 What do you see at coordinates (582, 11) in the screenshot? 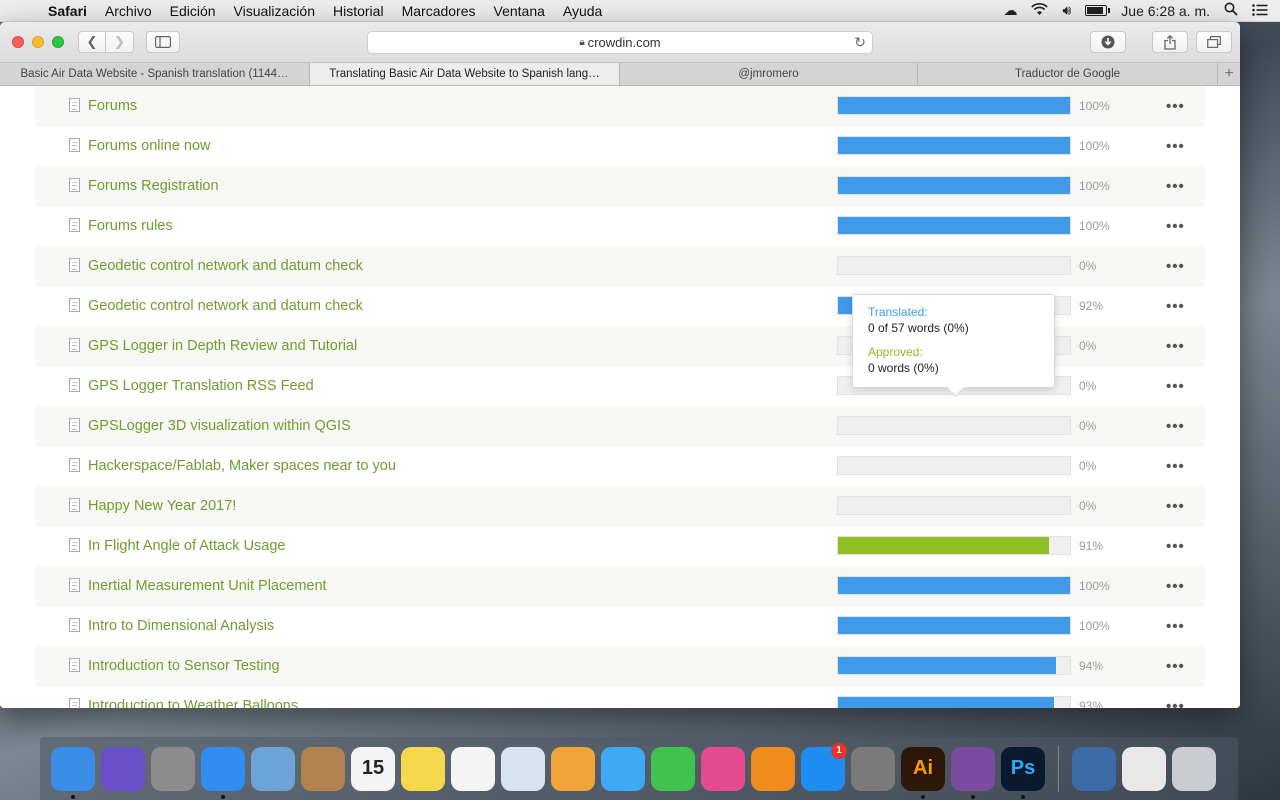
I see `menu-ayuda: Ayuda` at bounding box center [582, 11].